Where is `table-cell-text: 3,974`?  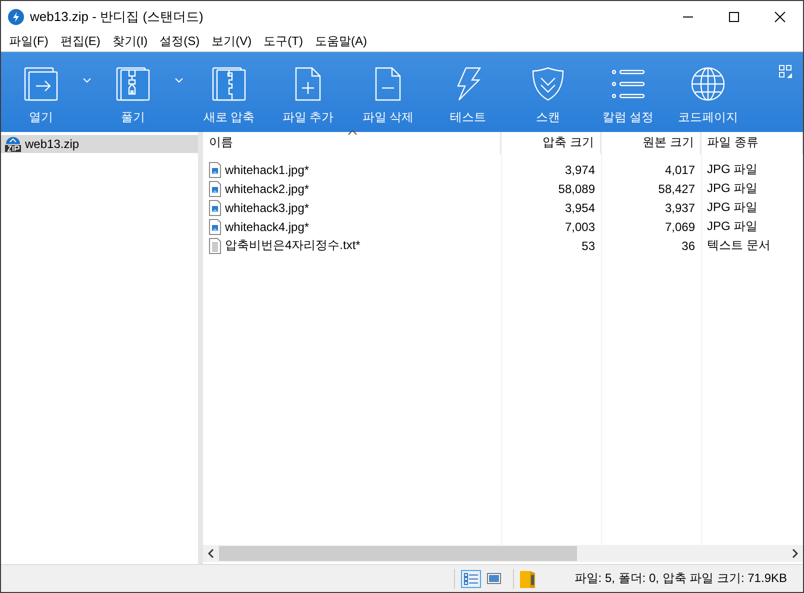 table-cell-text: 3,974 is located at coordinates (580, 170).